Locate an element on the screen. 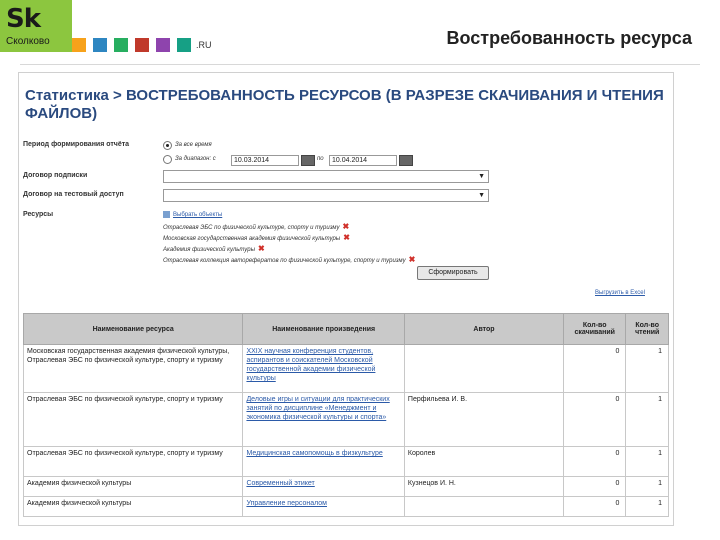 The width and height of the screenshot is (720, 540). all-time-label: За все время is located at coordinates (193, 145).